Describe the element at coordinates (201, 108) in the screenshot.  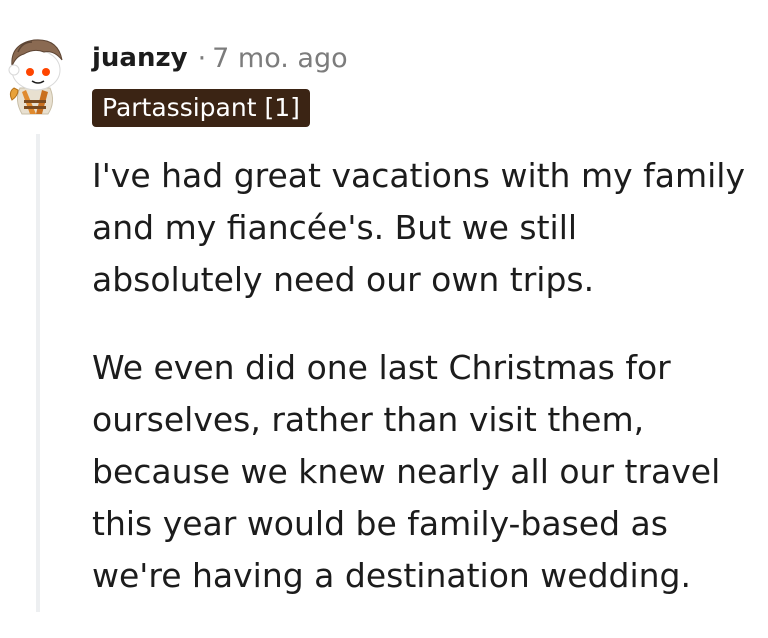
I see `user-flair-badge: Partassipant [1]` at that location.